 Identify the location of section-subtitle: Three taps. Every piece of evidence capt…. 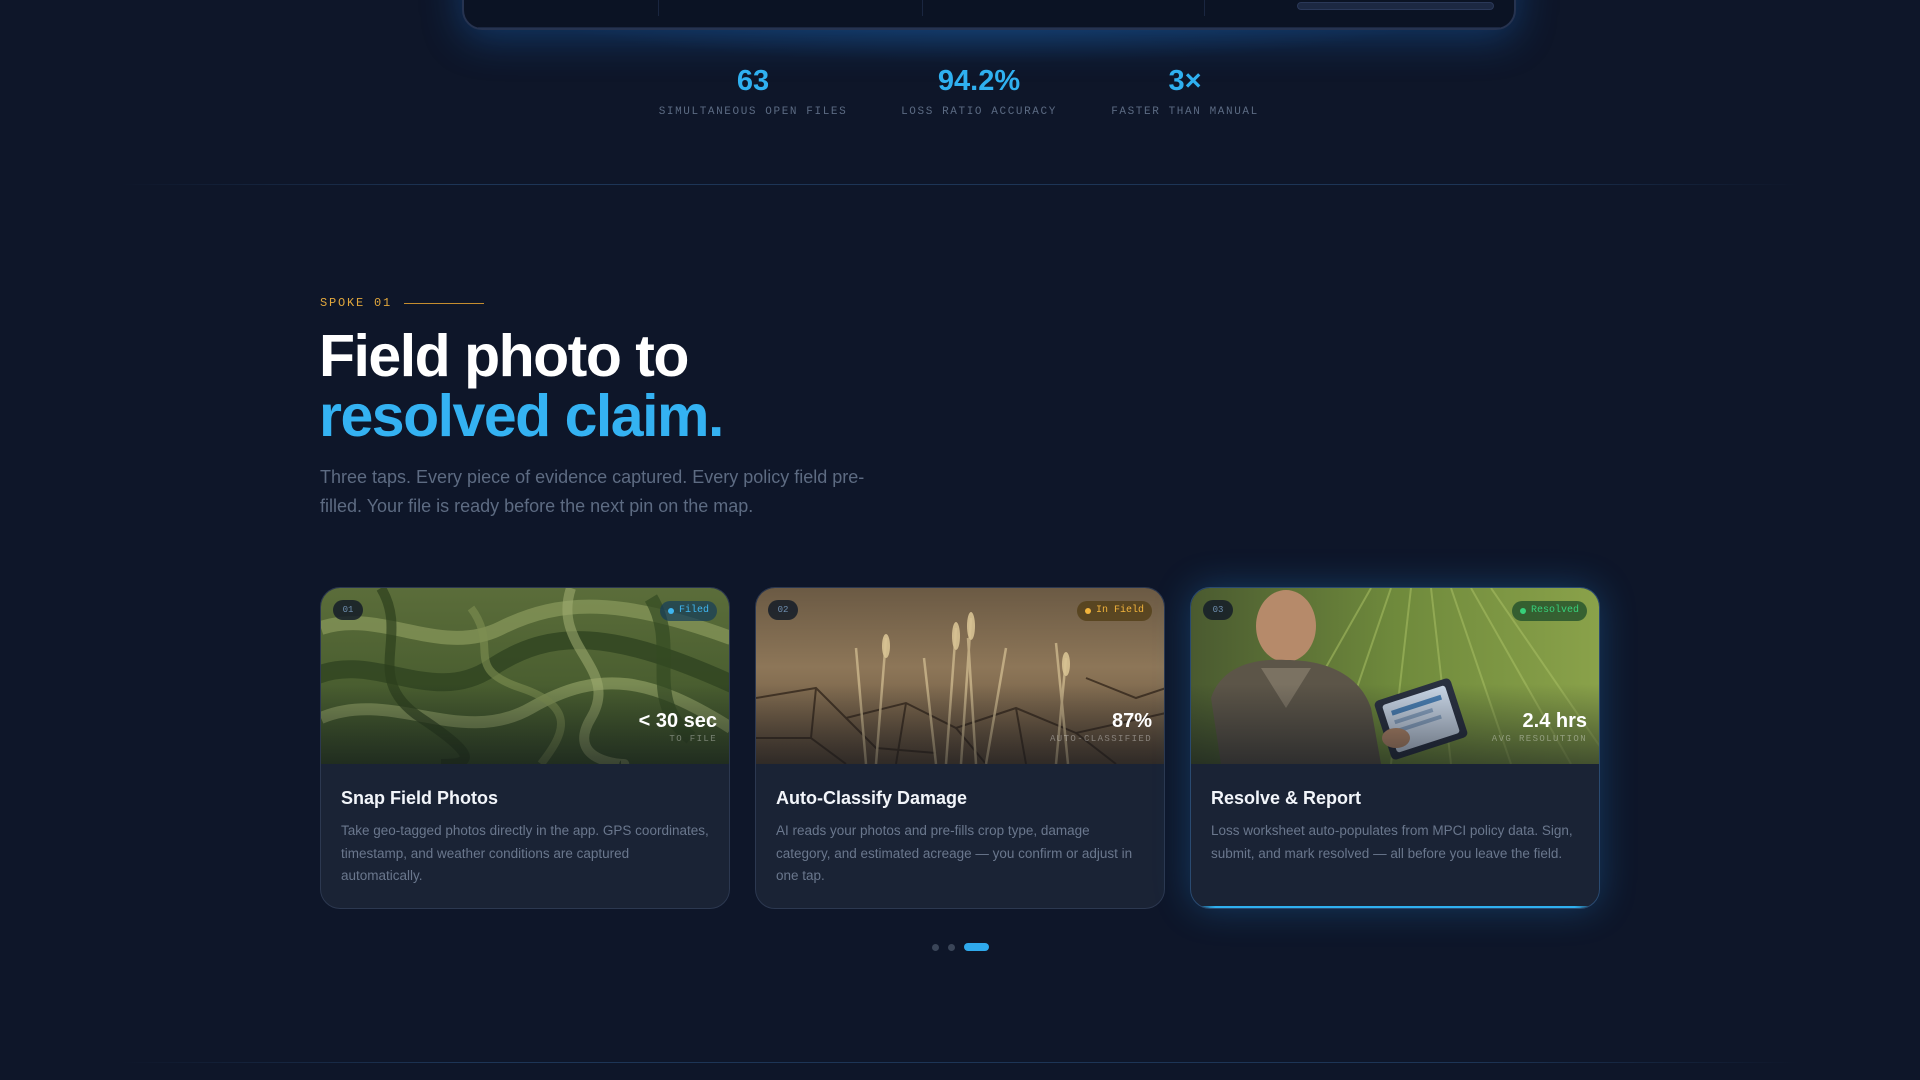
(592, 491).